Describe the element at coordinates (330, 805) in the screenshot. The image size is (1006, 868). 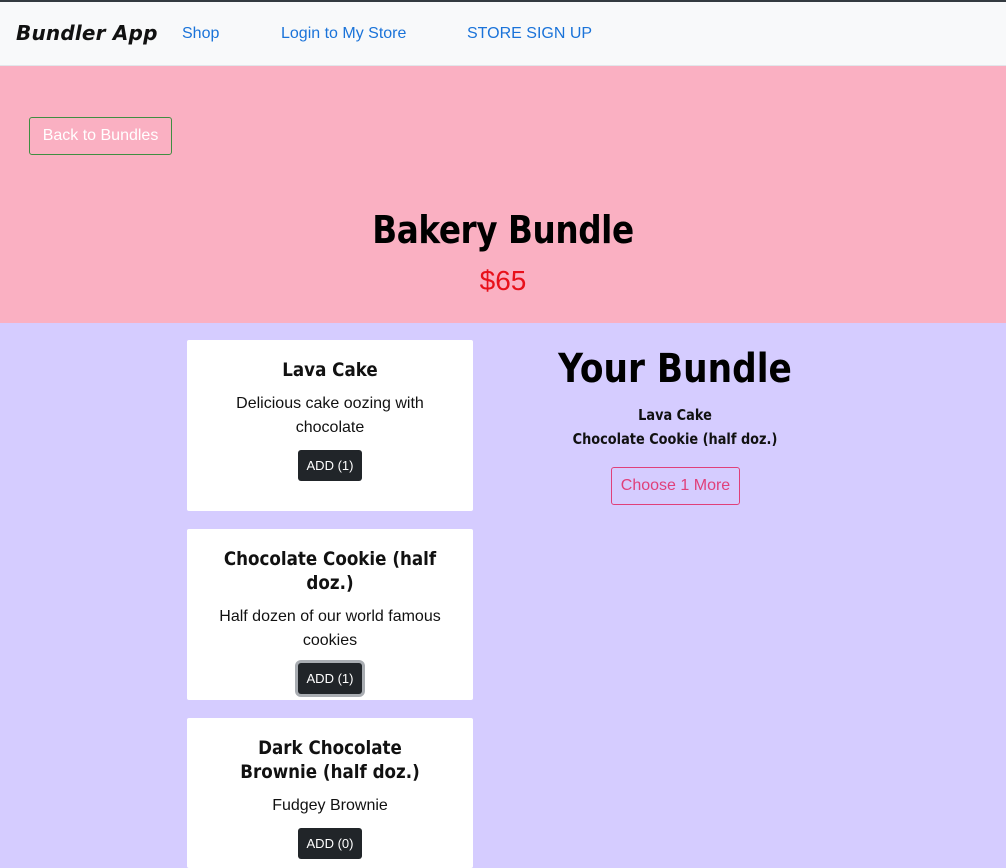
I see `product-description: Fudgey Brownie` at that location.